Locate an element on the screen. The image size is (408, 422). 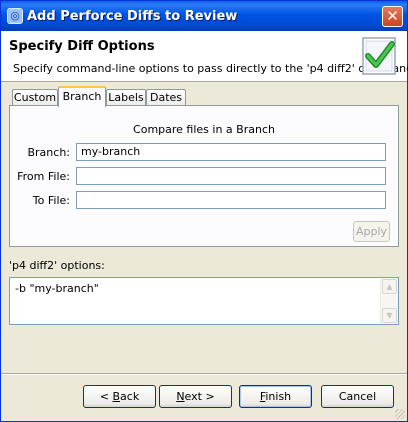
to-file-label: To File: is located at coordinates (51, 200).